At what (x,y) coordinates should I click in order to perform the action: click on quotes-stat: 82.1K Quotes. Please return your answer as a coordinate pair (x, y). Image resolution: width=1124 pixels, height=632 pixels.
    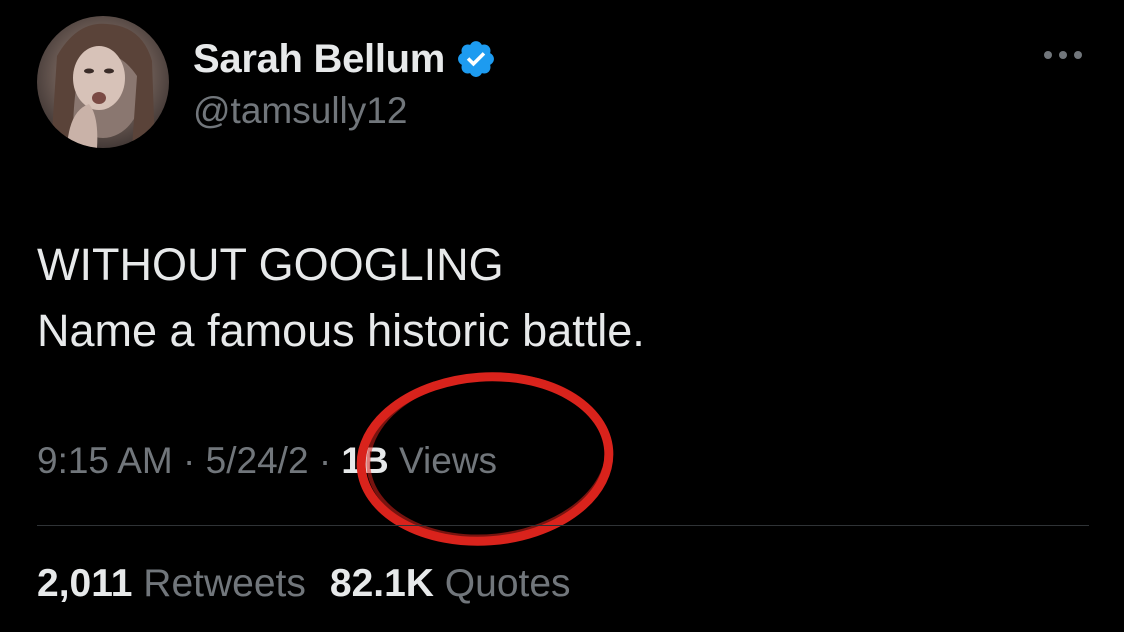
    Looking at the image, I should click on (450, 583).